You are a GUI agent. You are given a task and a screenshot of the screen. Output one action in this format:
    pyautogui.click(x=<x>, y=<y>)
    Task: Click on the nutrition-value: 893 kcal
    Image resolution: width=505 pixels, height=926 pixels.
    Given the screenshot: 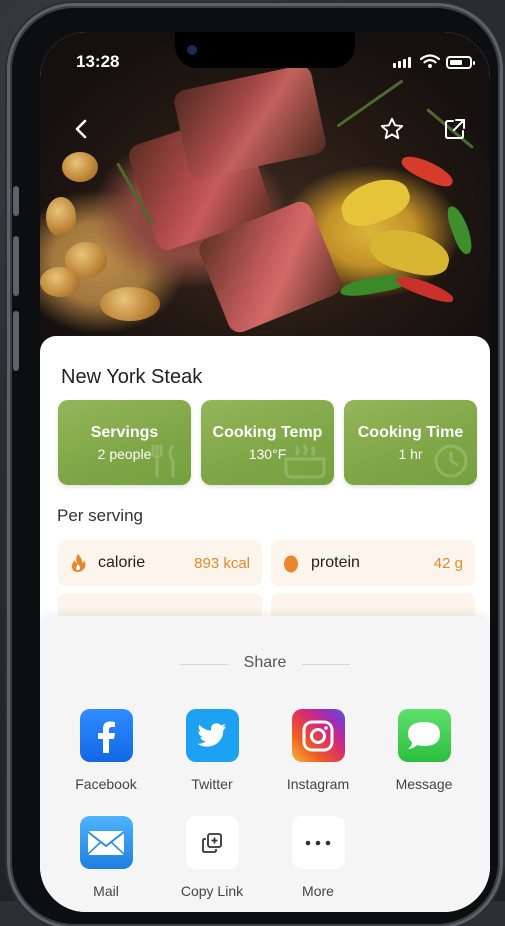 What is the action you would take?
    pyautogui.click(x=222, y=563)
    